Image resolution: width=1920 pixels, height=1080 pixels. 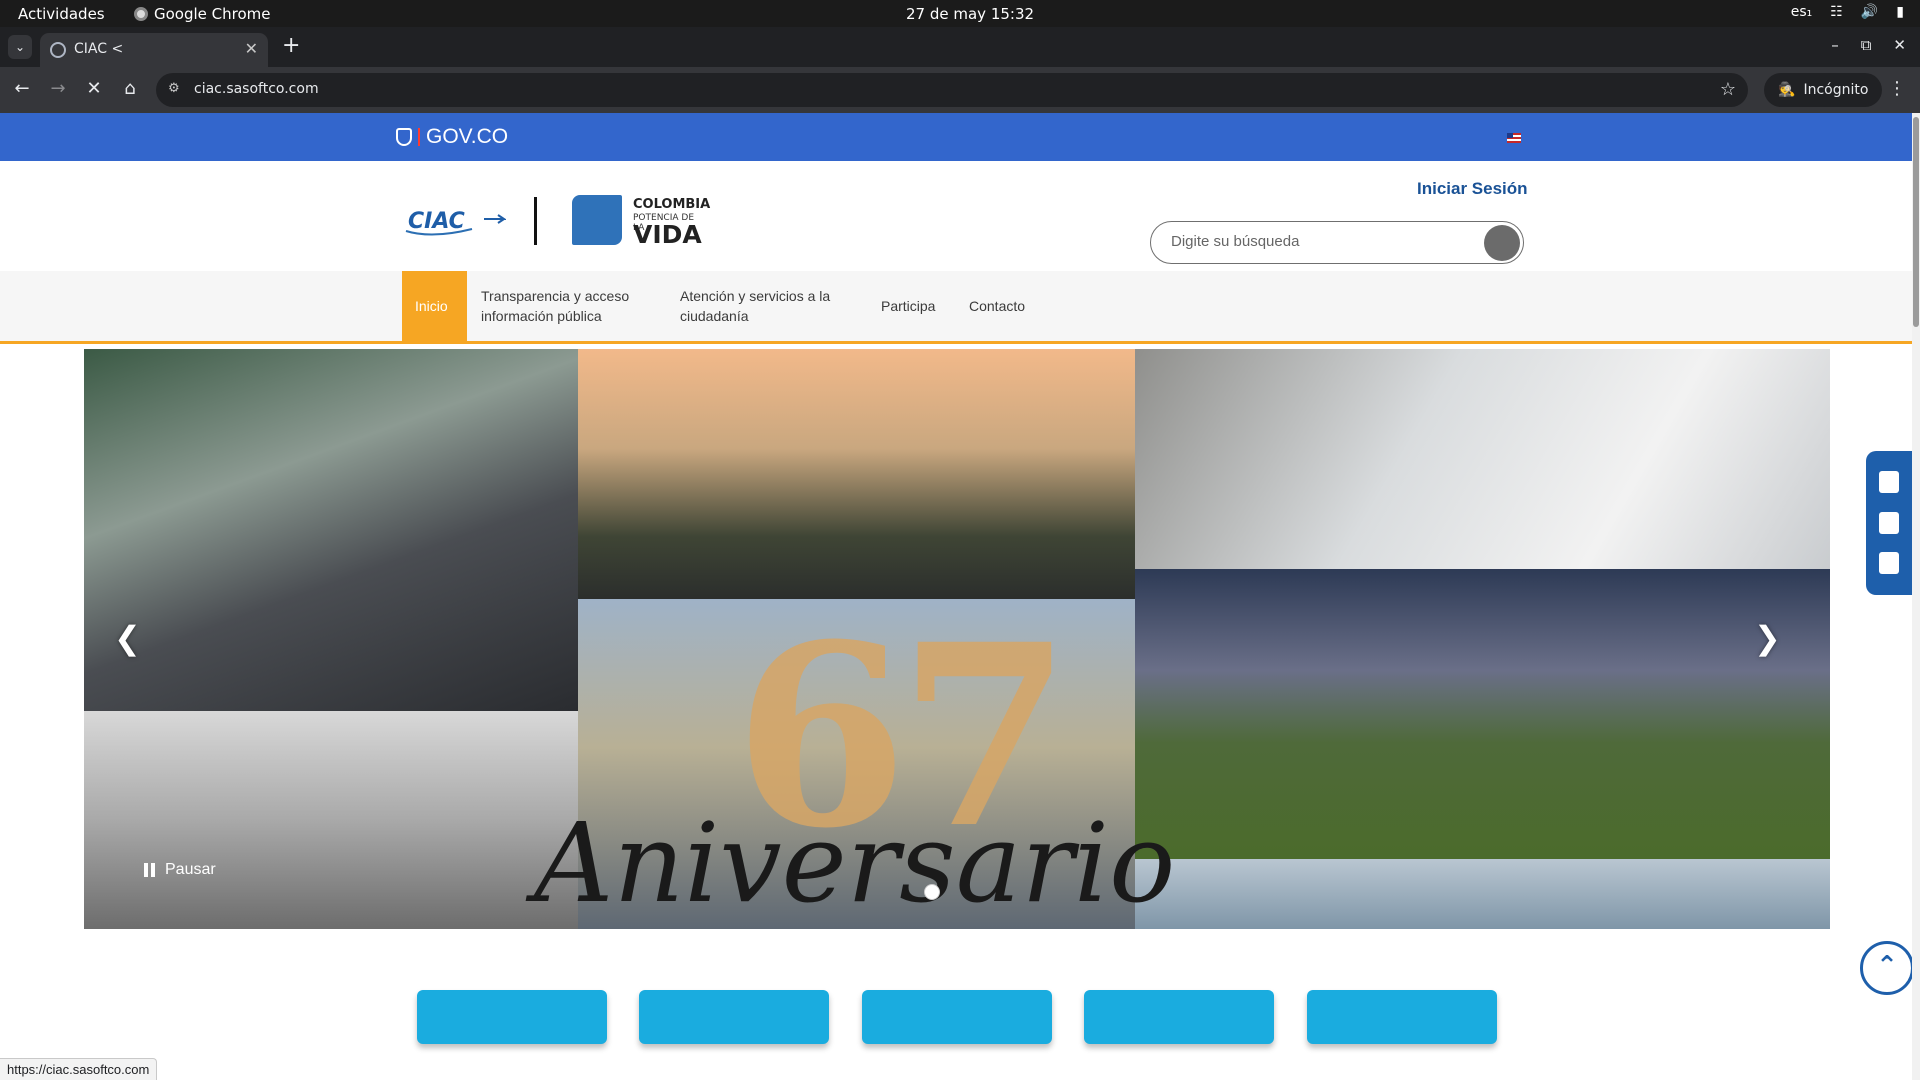 What do you see at coordinates (859, 758) in the screenshot?
I see `anniversary-graphic: 67 Aniversario` at bounding box center [859, 758].